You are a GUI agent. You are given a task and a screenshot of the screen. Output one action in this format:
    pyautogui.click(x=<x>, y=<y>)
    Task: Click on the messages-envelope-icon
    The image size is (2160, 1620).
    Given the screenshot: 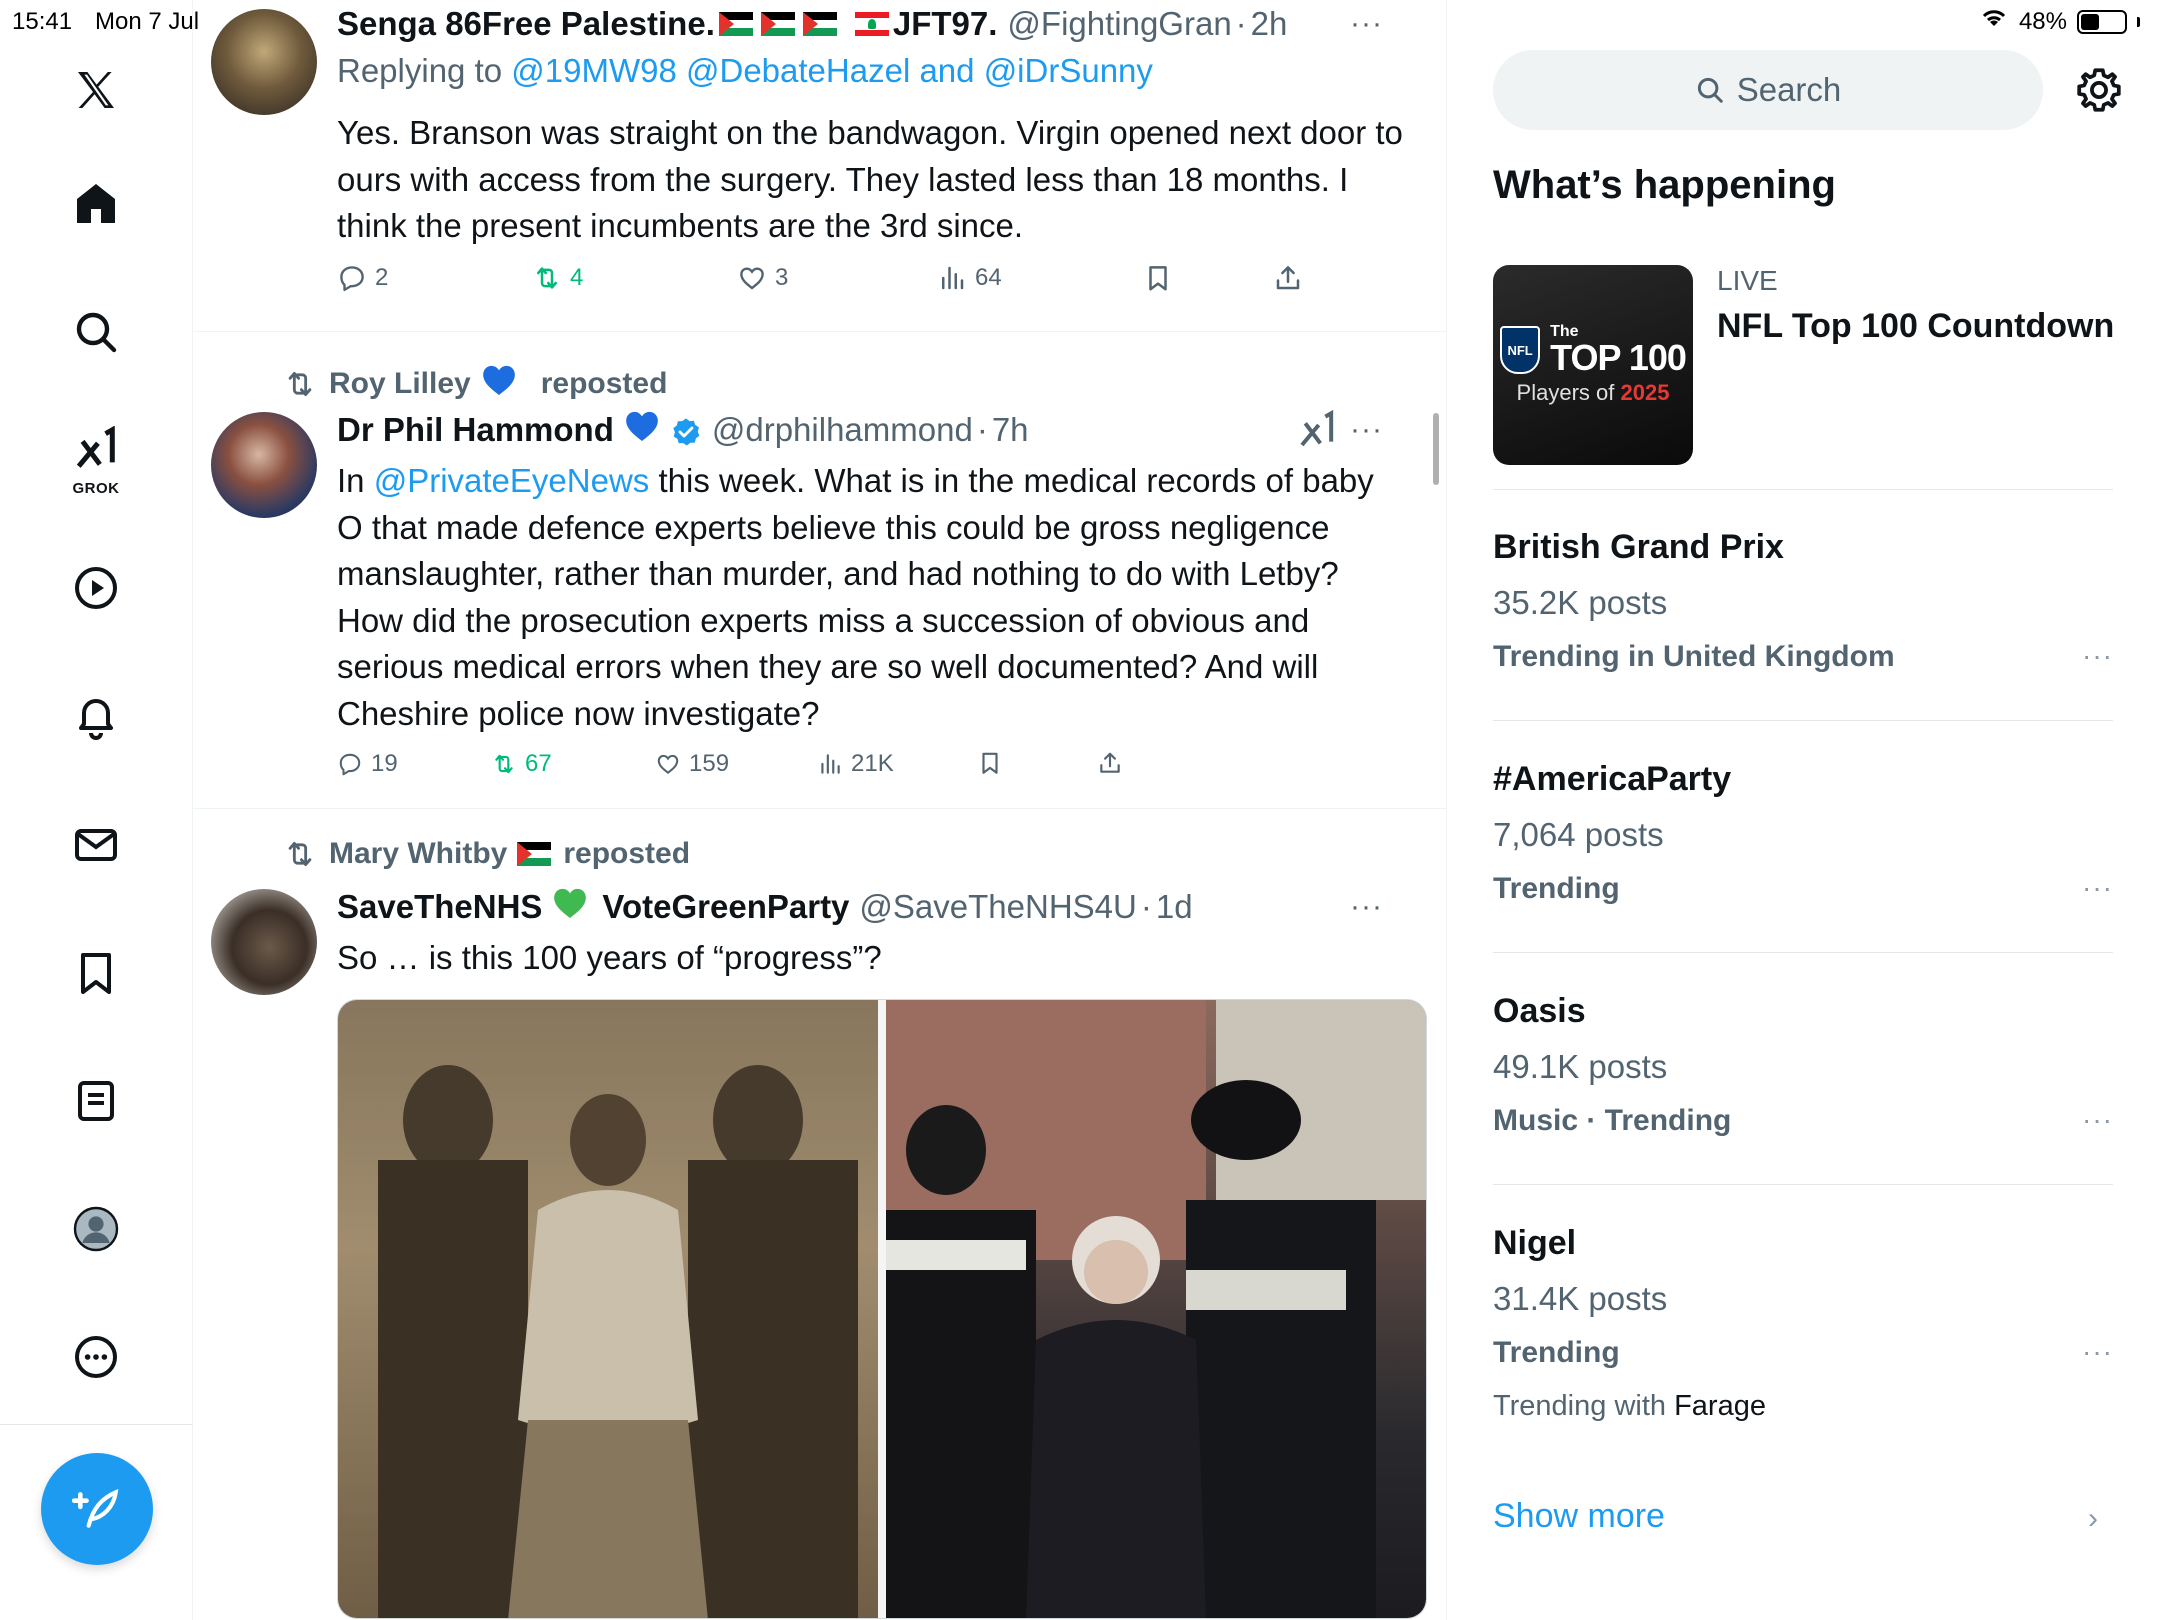 What is the action you would take?
    pyautogui.click(x=96, y=845)
    